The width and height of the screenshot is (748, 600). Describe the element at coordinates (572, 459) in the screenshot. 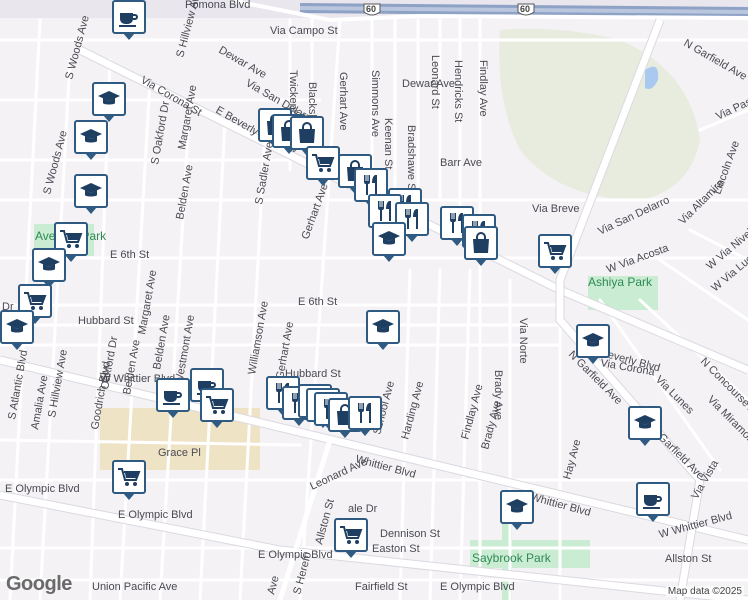

I see `street-label: Hay Ave` at that location.